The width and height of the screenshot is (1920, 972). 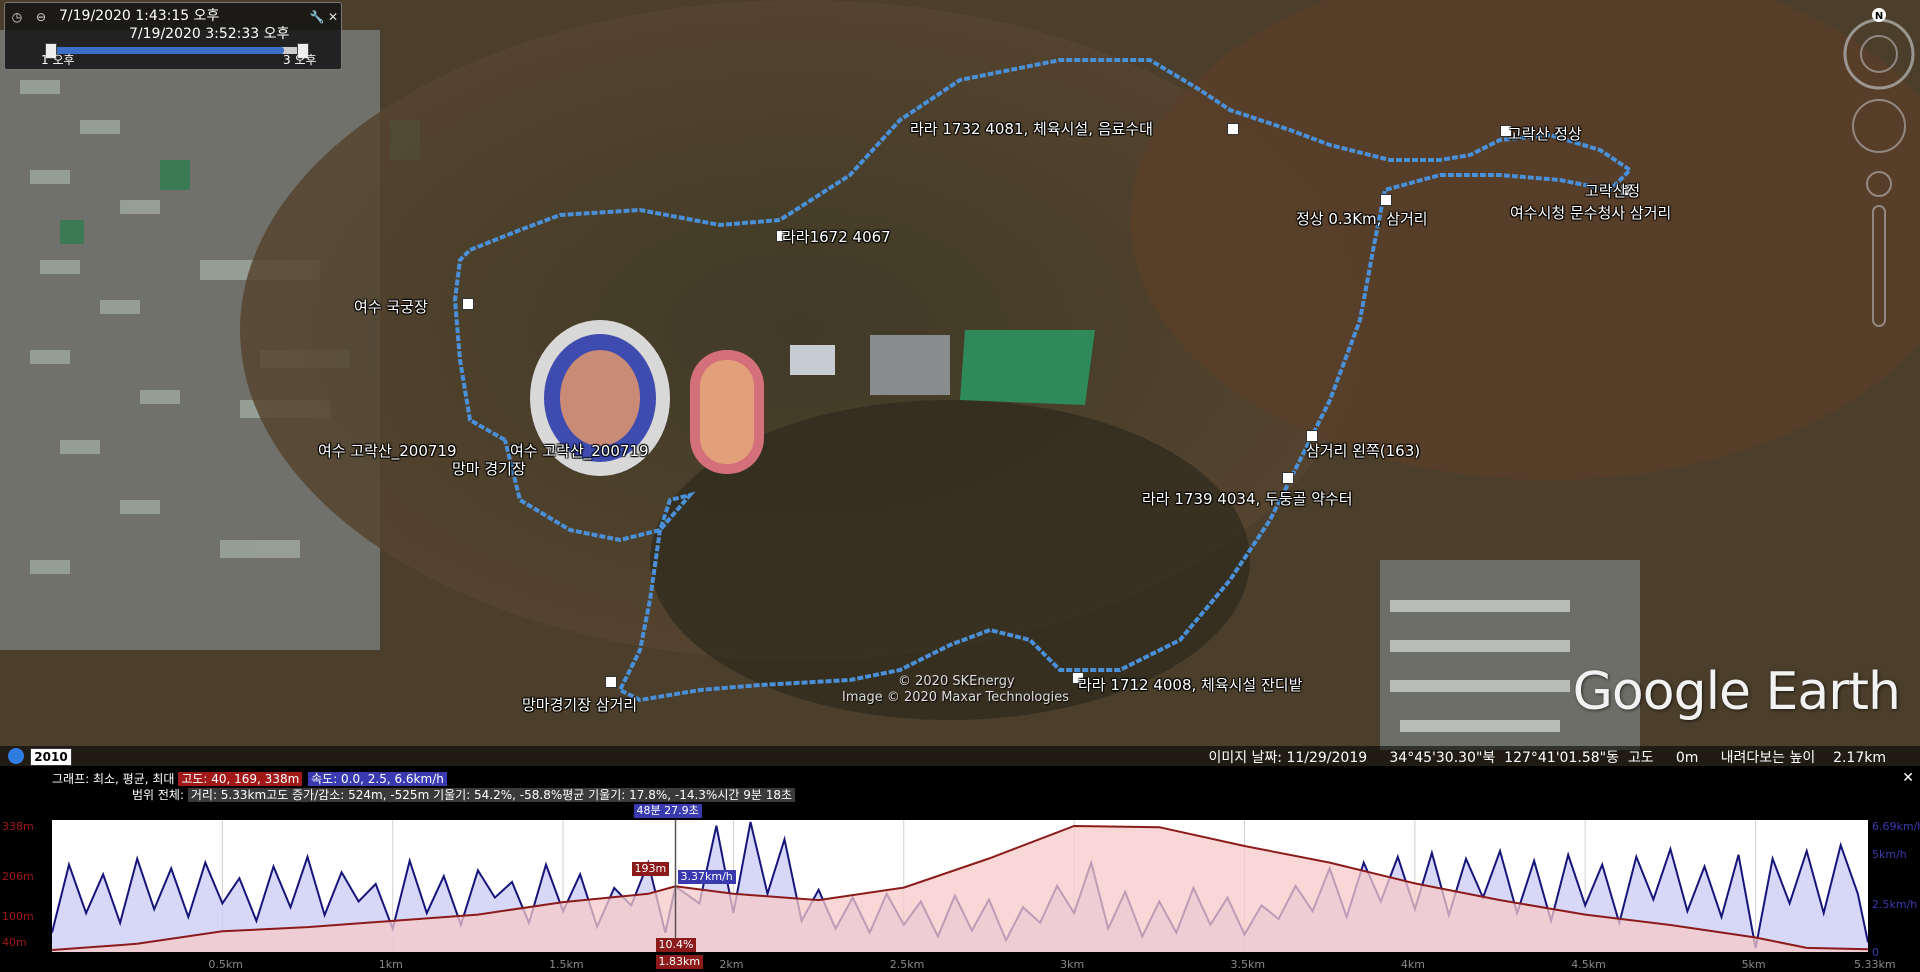 What do you see at coordinates (650, 869) in the screenshot?
I see `cursor-elevation-label: 193m` at bounding box center [650, 869].